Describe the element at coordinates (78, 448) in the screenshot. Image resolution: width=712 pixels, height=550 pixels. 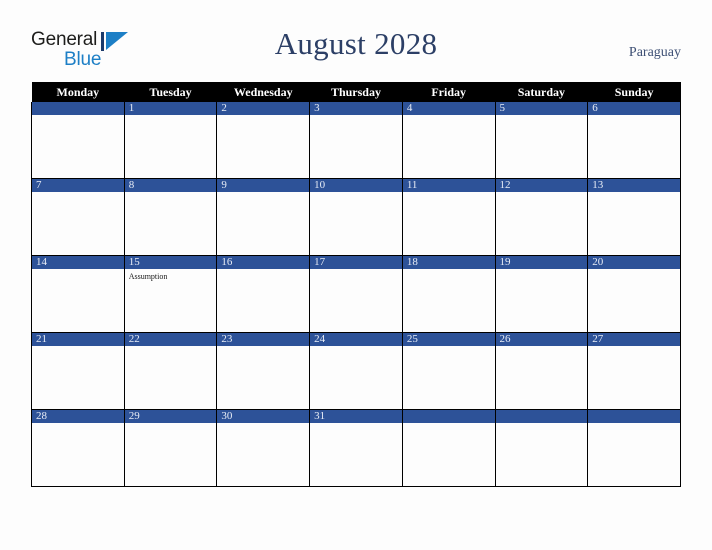
I see `calendar-day-cell: 28` at that location.